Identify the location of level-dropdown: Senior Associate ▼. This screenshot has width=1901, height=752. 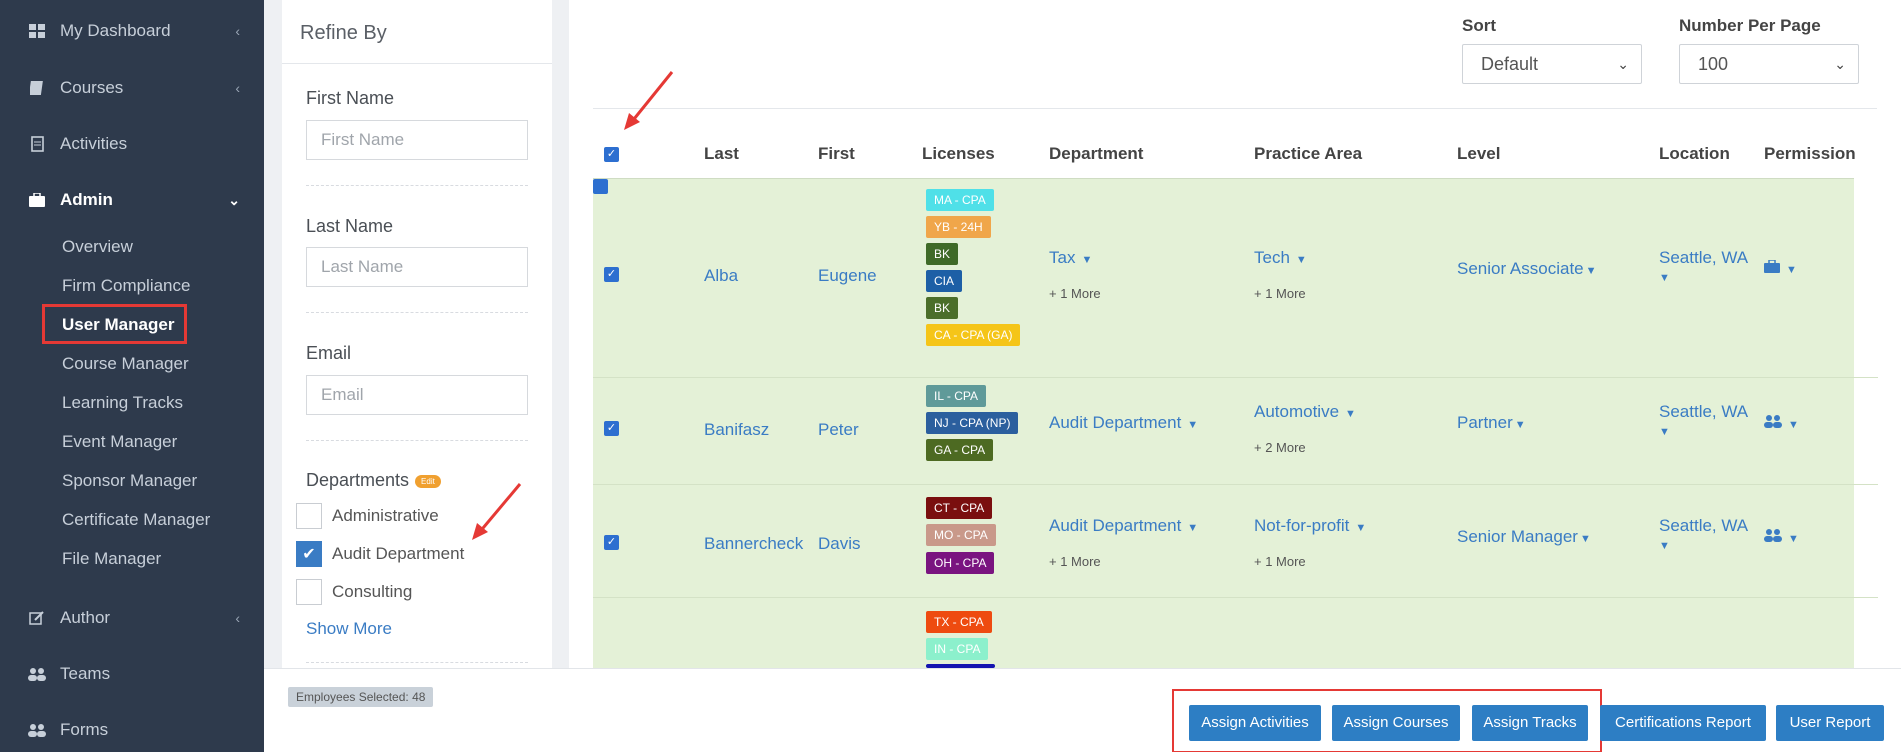
(1527, 269).